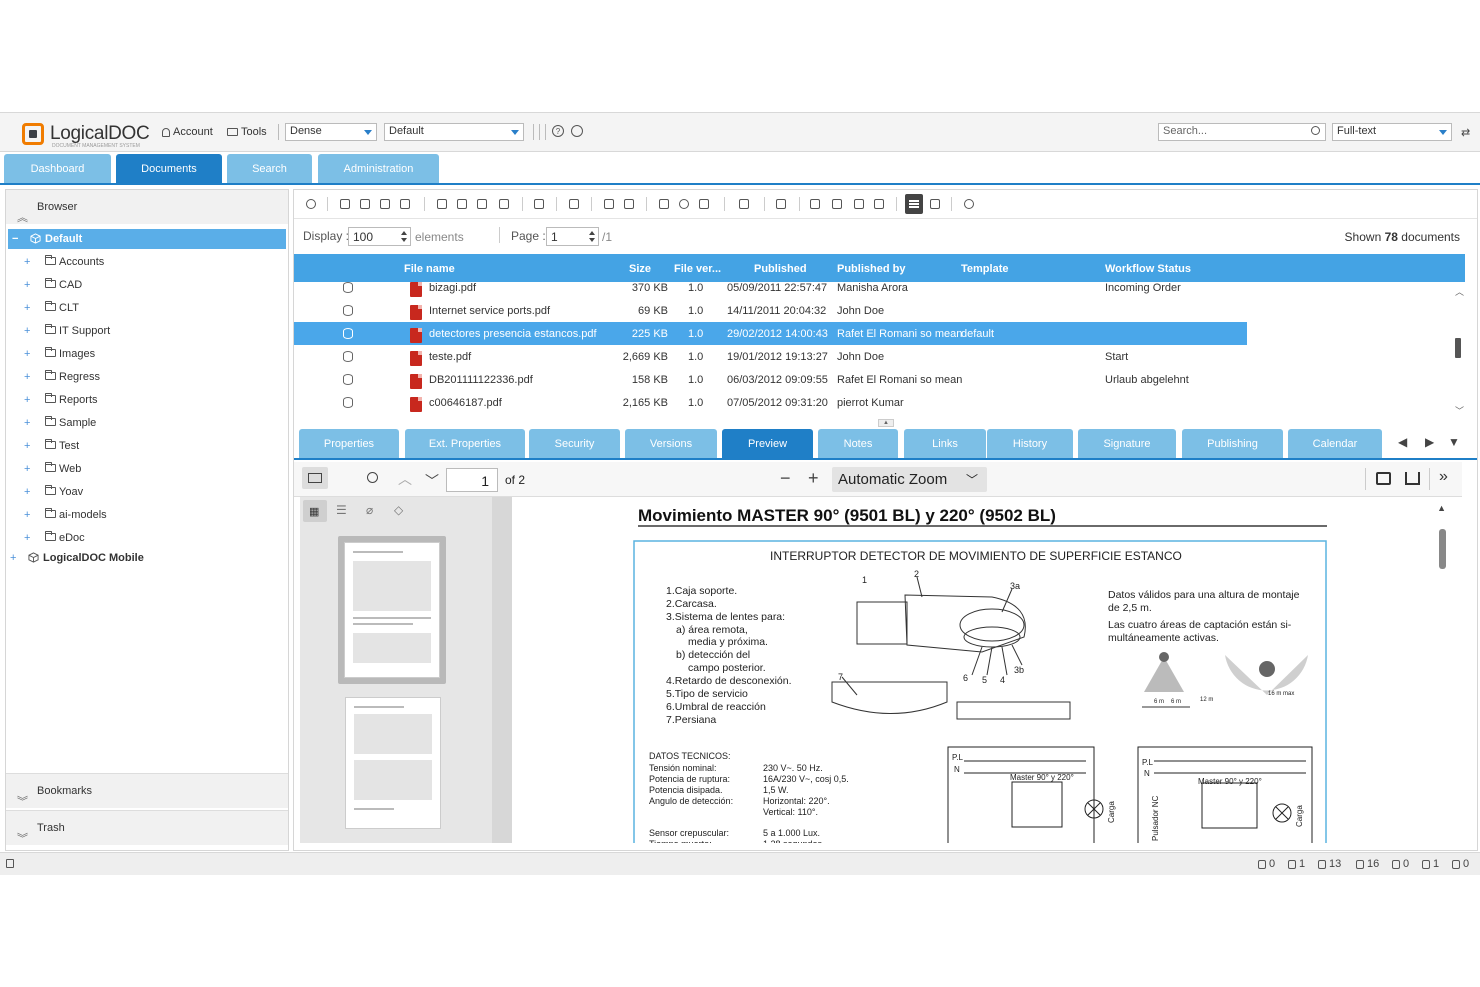  Describe the element at coordinates (315, 478) in the screenshot. I see `sidebar-toggle-button` at that location.